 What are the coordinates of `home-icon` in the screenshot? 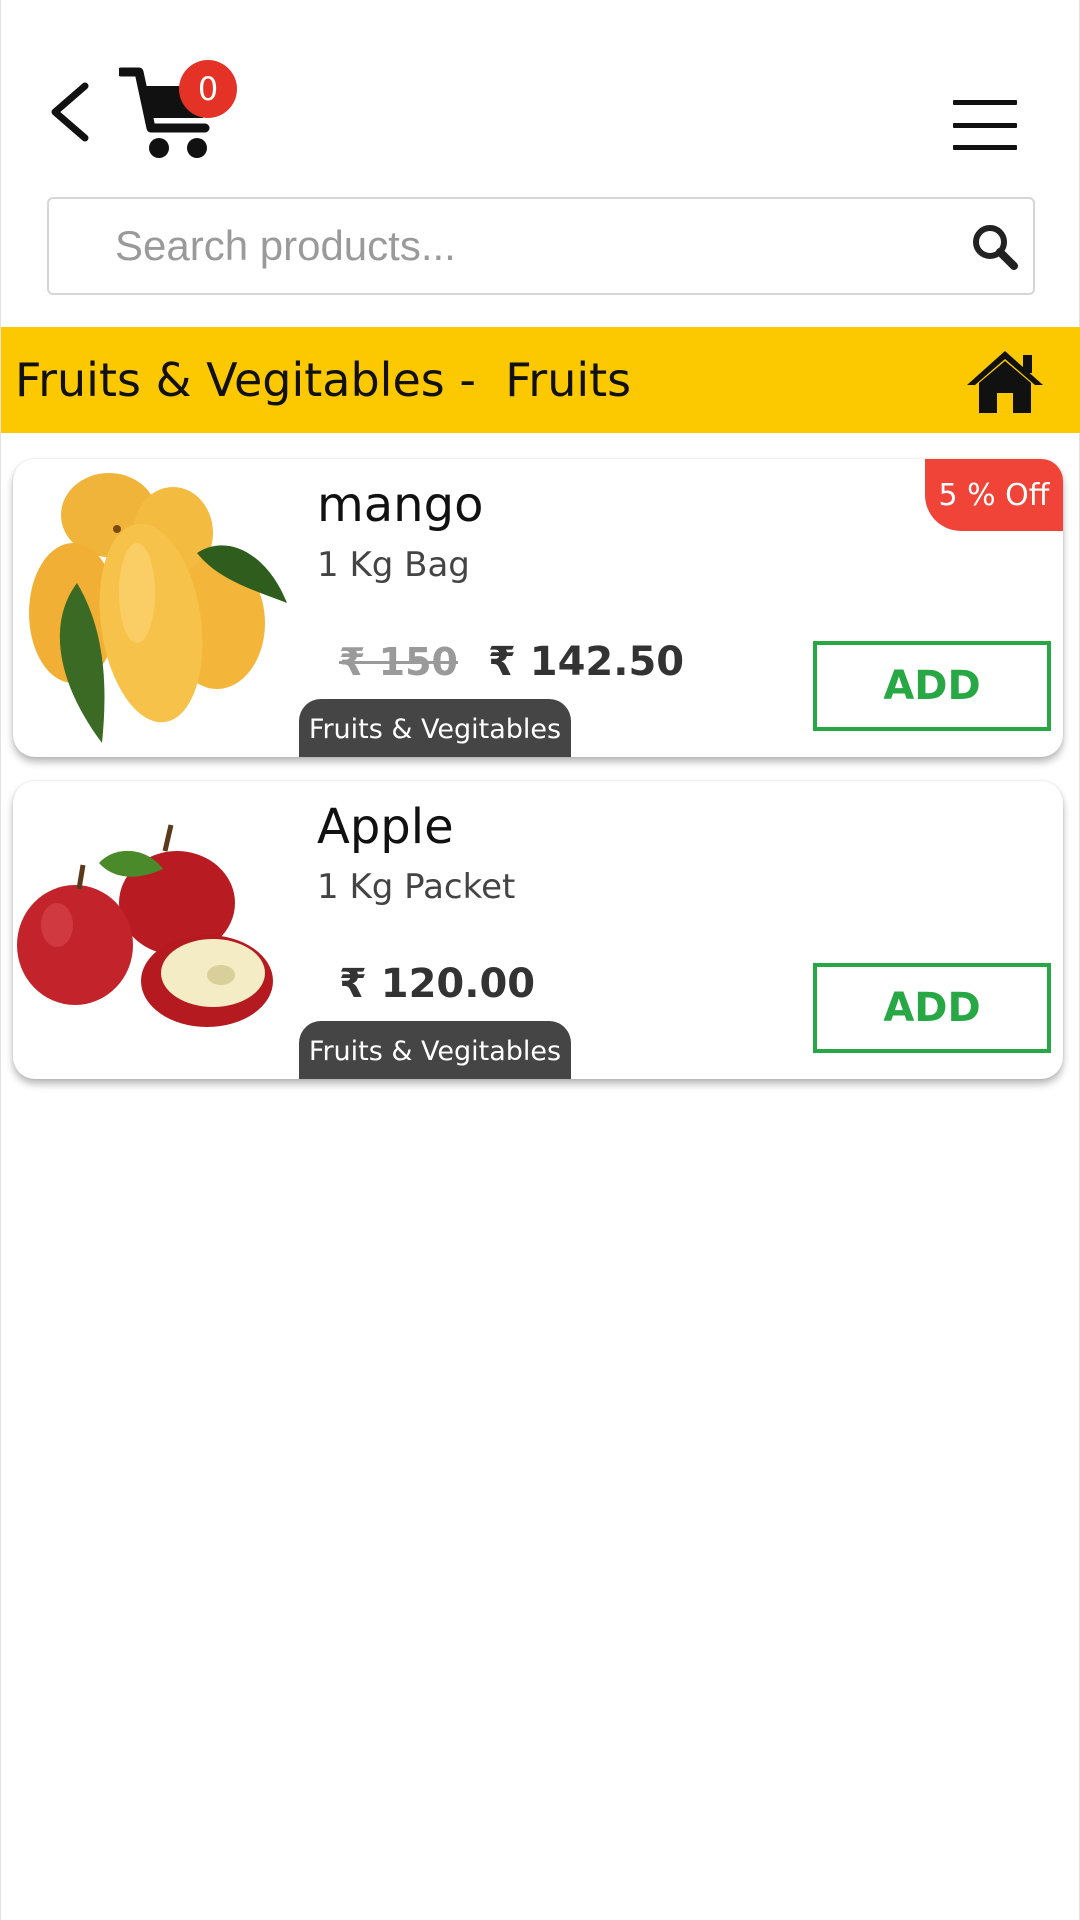 It's located at (1005, 381).